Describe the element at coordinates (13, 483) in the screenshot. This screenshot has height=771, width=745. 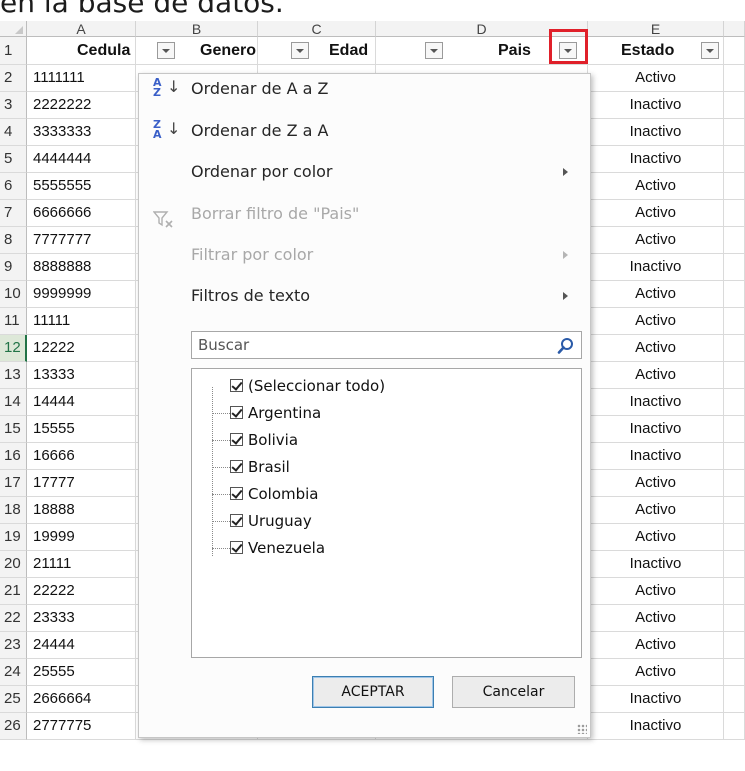
I see `row-header: 17` at that location.